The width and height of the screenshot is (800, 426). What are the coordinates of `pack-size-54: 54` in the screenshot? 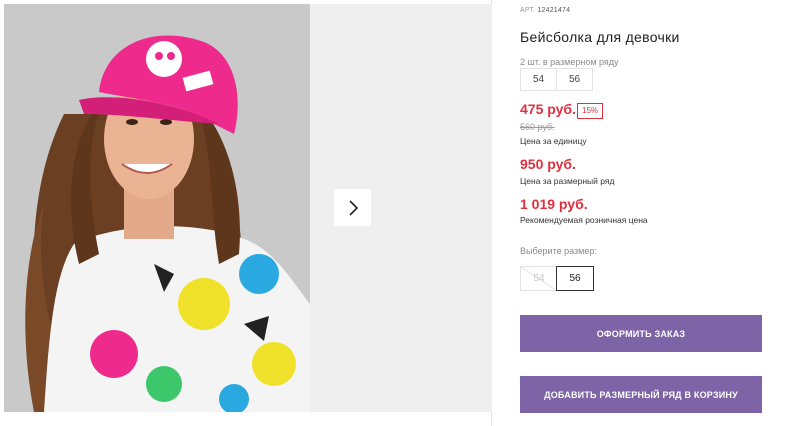 It's located at (538, 79).